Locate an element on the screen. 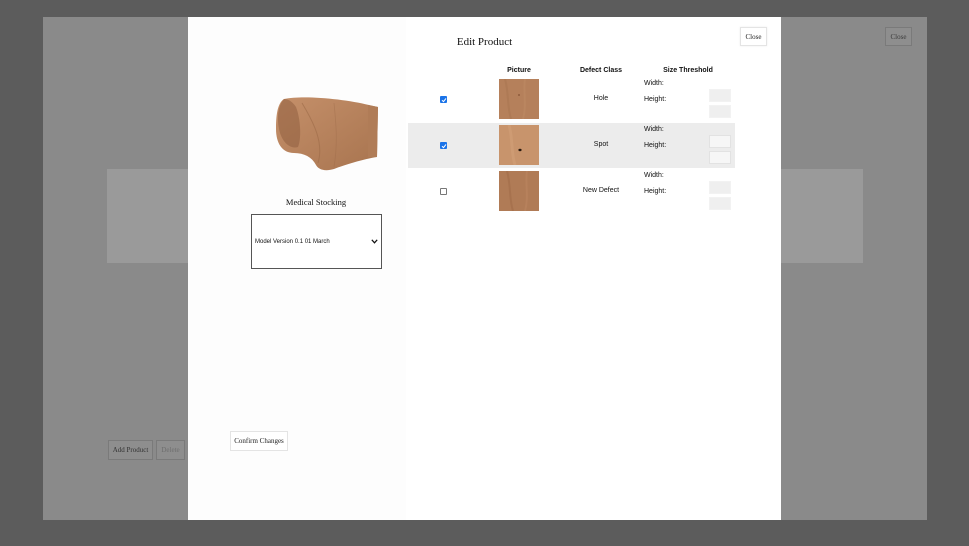  modal-title: Edit Product is located at coordinates (484, 42).